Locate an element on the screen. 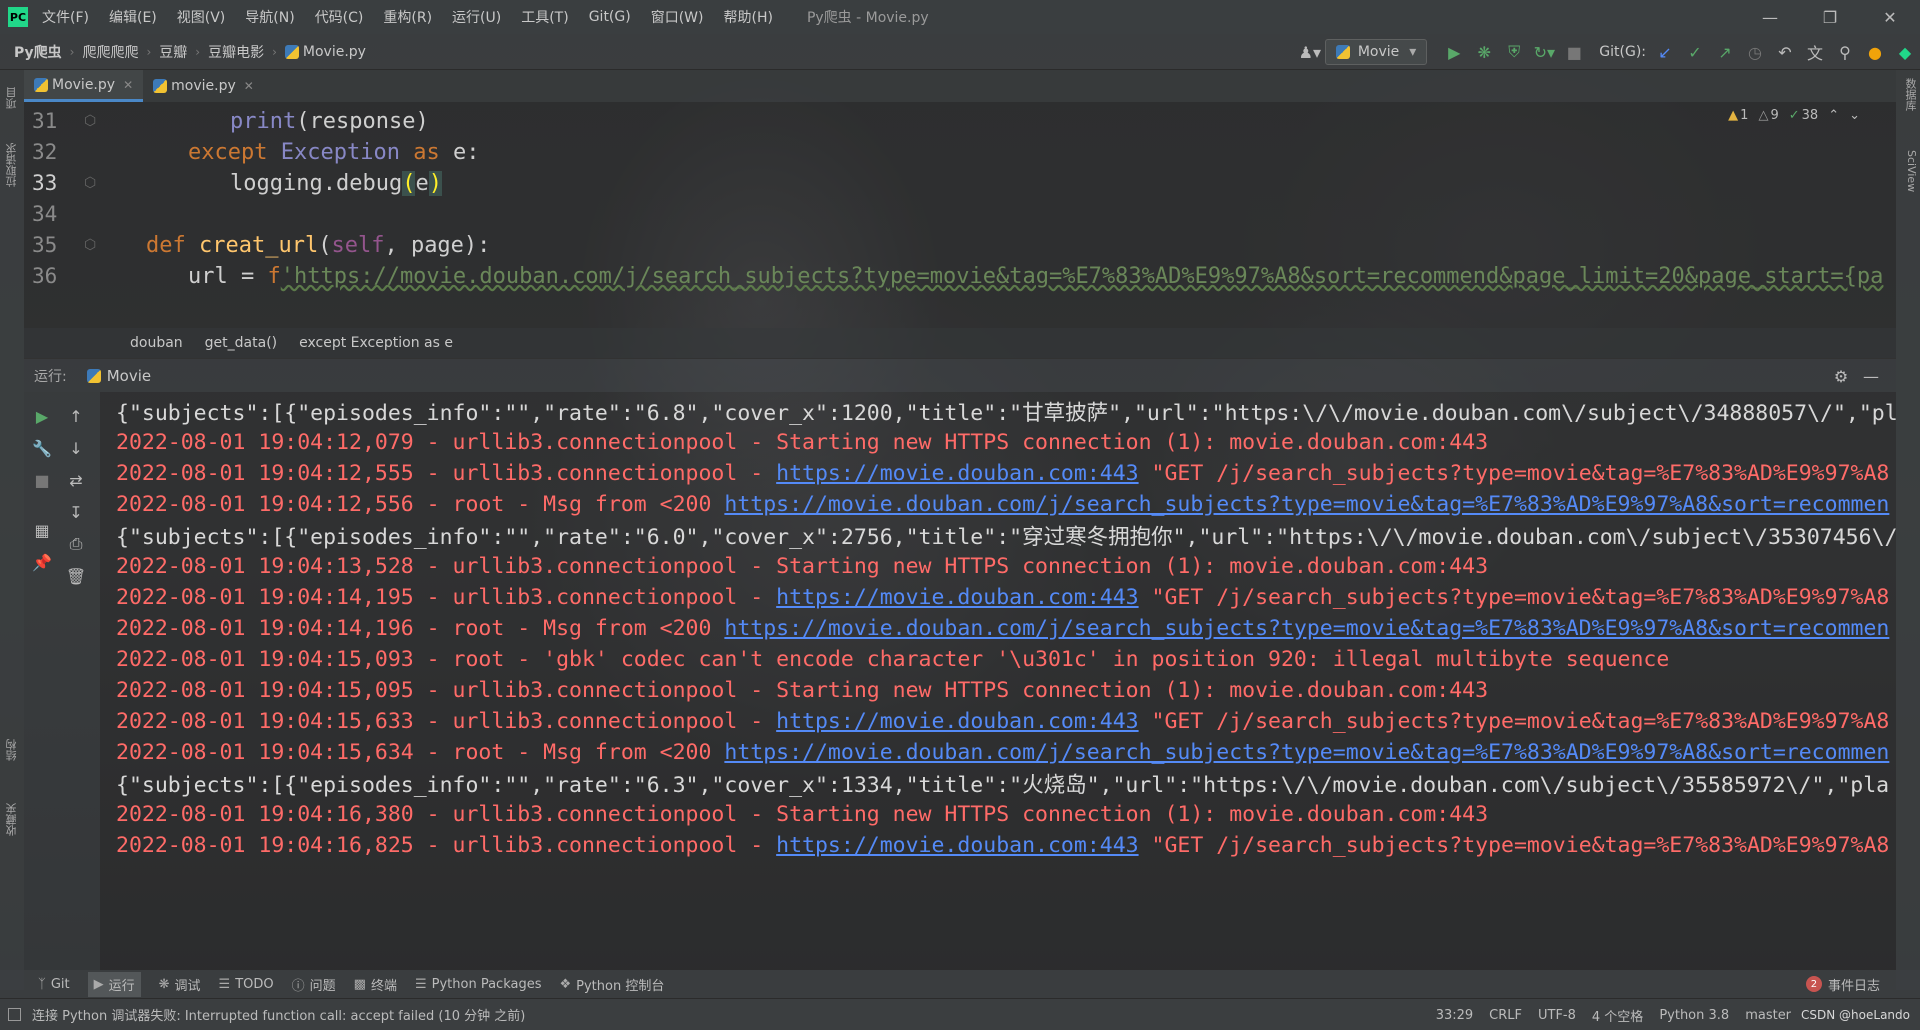 Image resolution: width=1920 pixels, height=1030 pixels. tool-tab-structure: 结构 is located at coordinates (12, 750).